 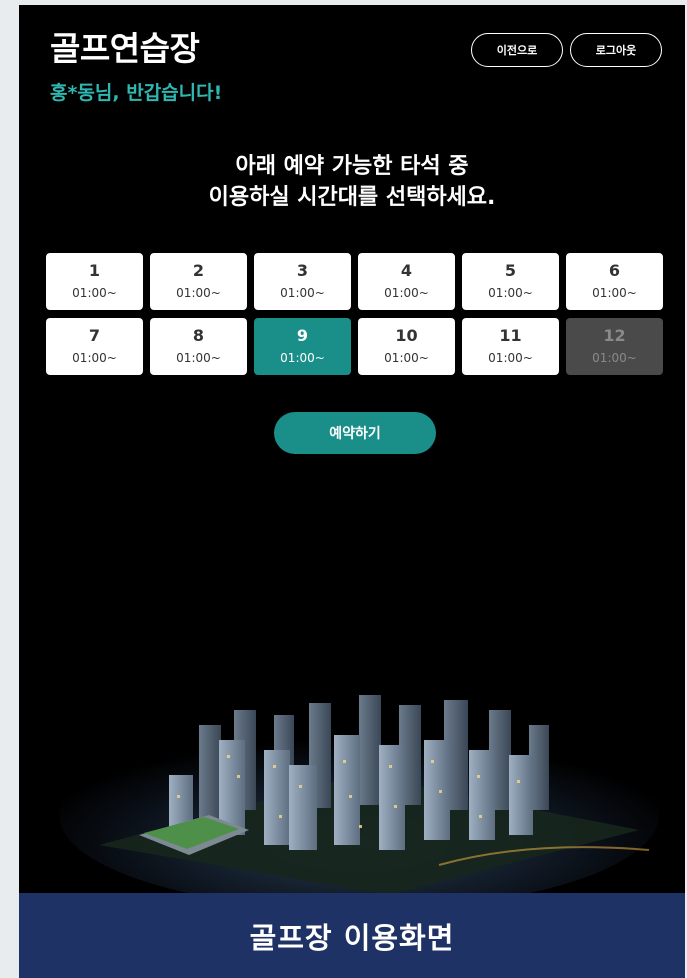 What do you see at coordinates (406, 335) in the screenshot?
I see `slot-number: 10` at bounding box center [406, 335].